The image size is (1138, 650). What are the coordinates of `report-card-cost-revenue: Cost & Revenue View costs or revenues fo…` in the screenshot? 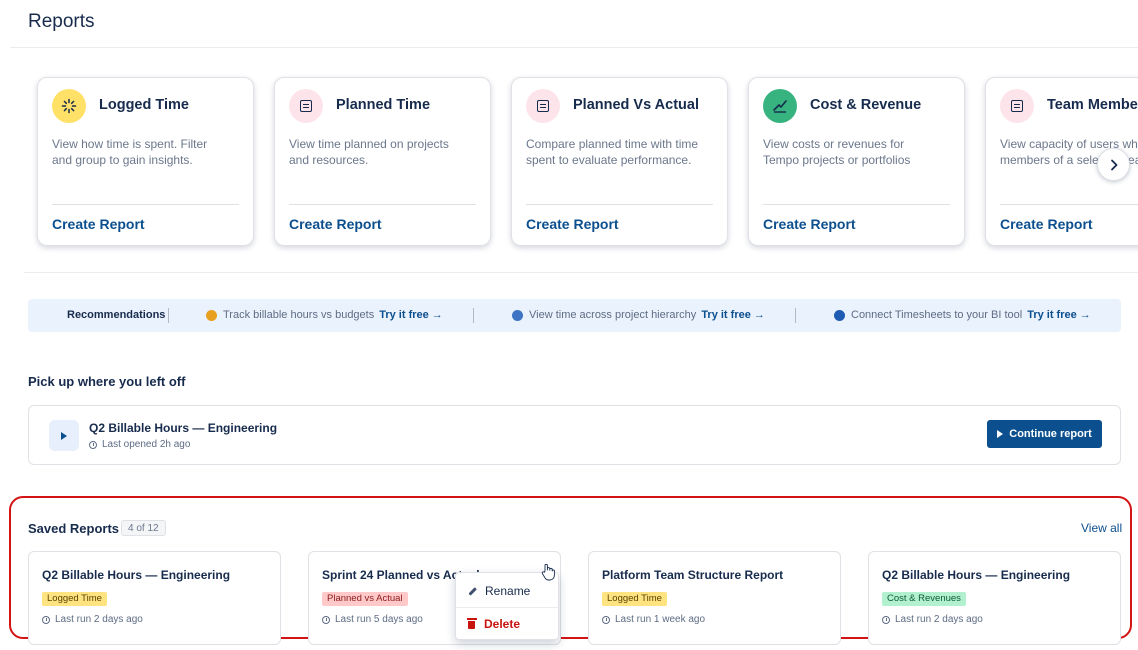 It's located at (856, 161).